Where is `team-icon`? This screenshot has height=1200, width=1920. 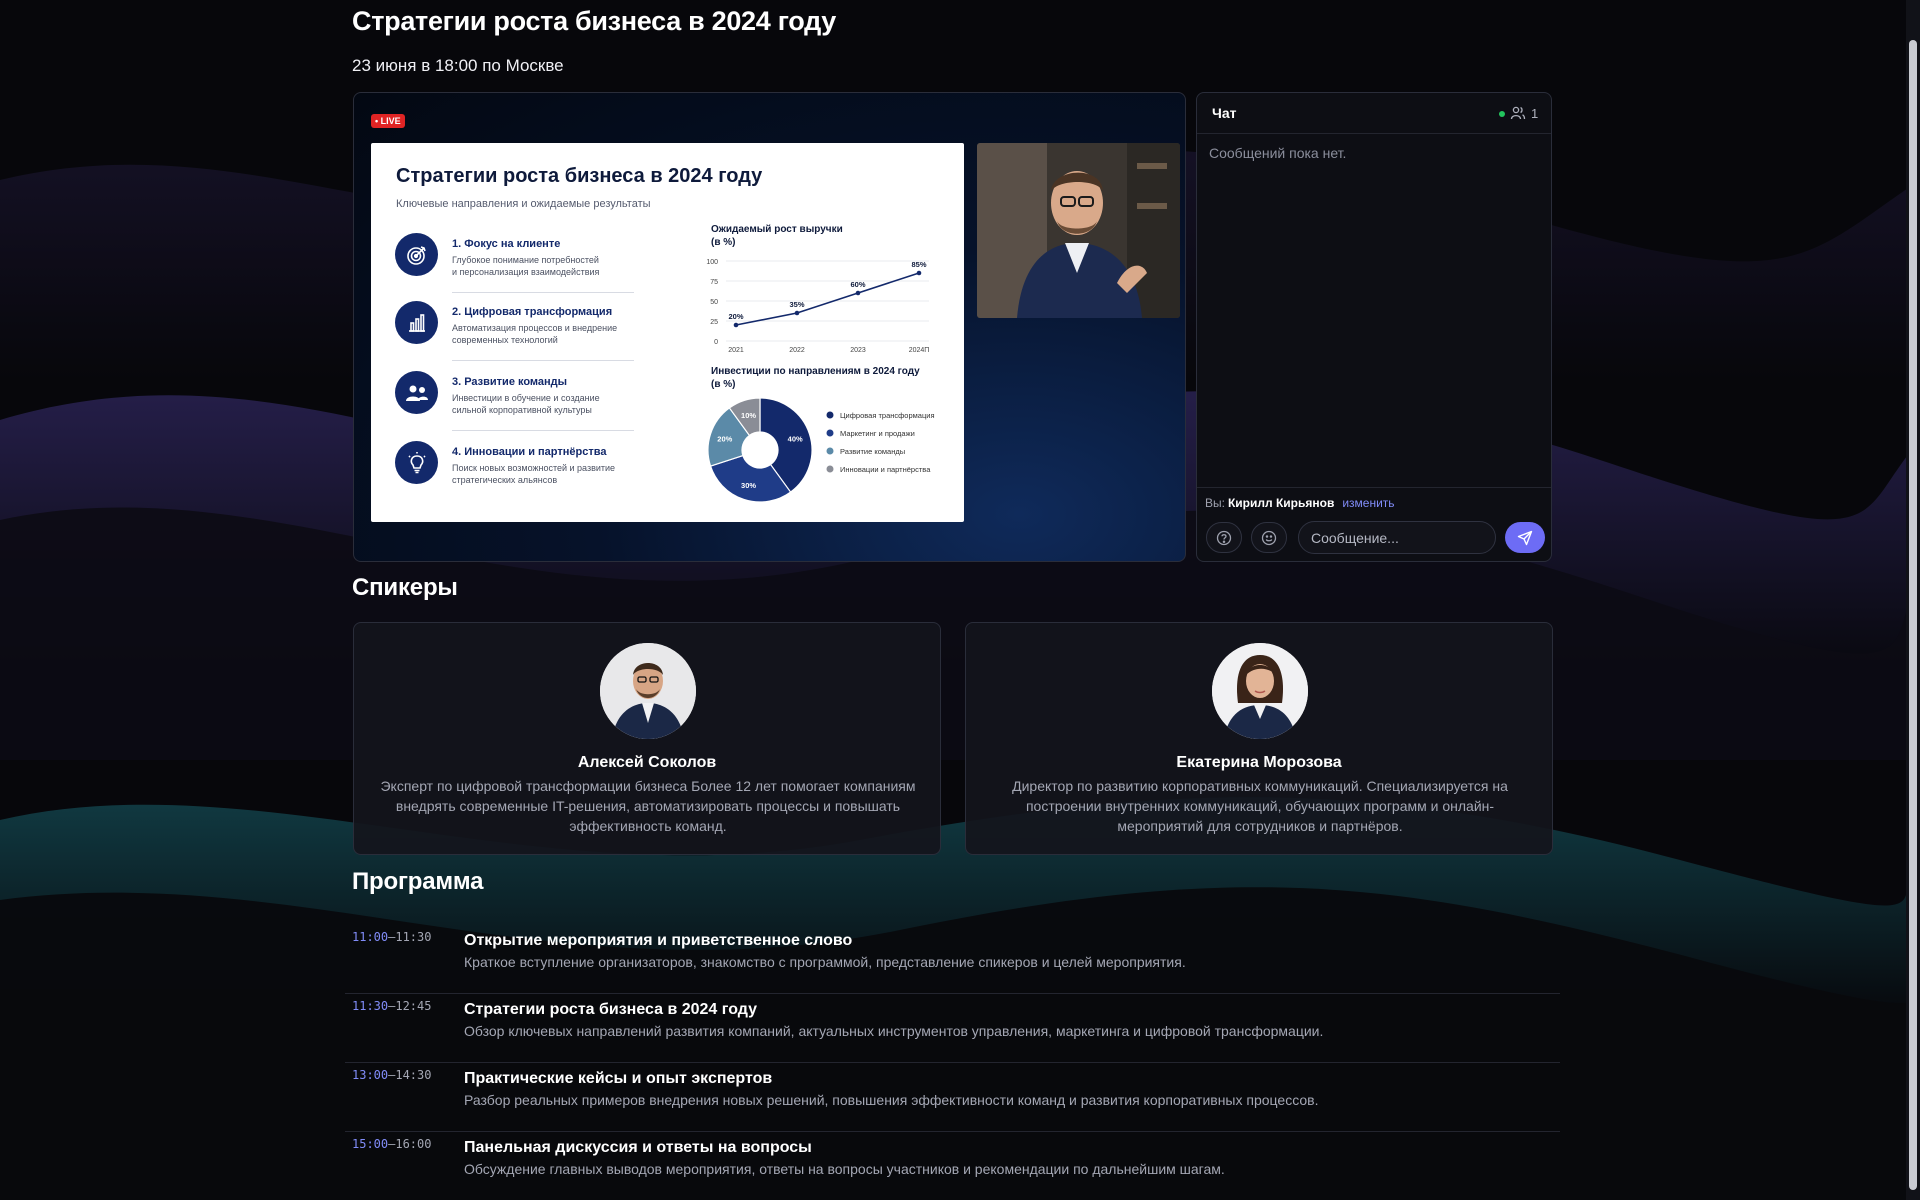
team-icon is located at coordinates (416, 392).